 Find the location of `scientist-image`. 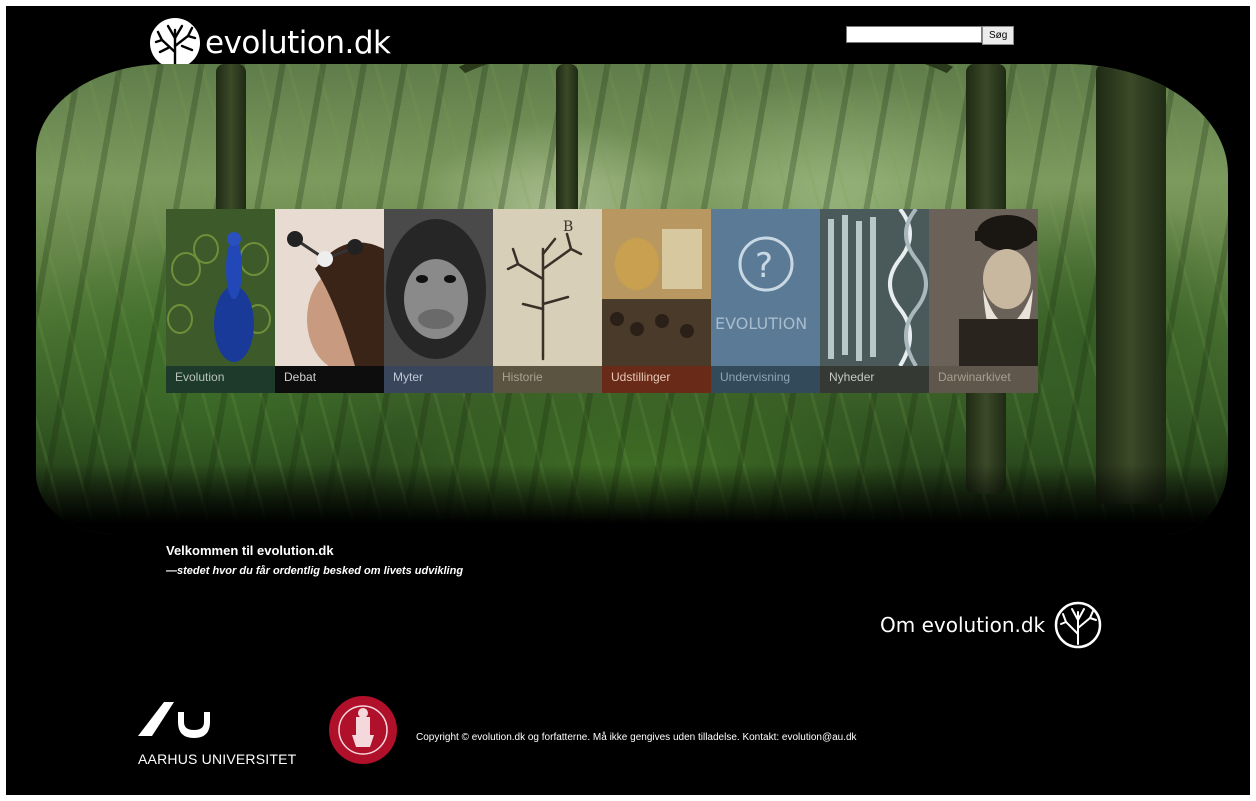

scientist-image is located at coordinates (329, 287).